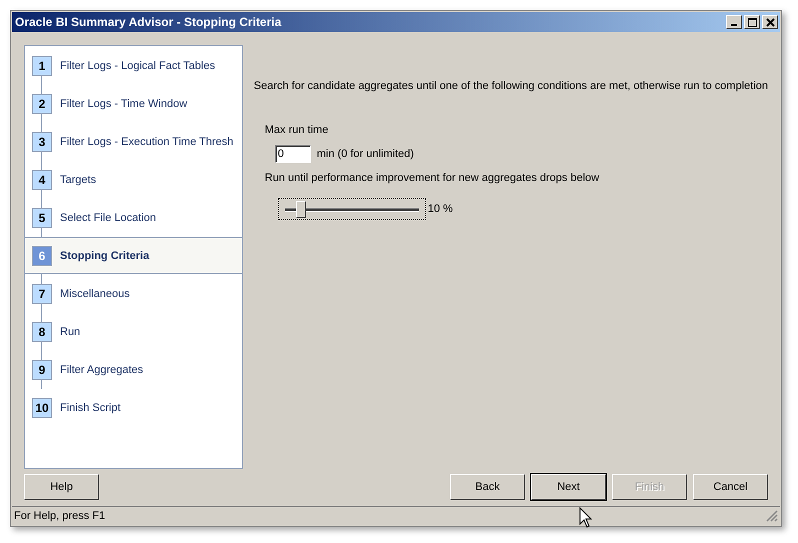  Describe the element at coordinates (42, 408) in the screenshot. I see `step-number: 10` at that location.